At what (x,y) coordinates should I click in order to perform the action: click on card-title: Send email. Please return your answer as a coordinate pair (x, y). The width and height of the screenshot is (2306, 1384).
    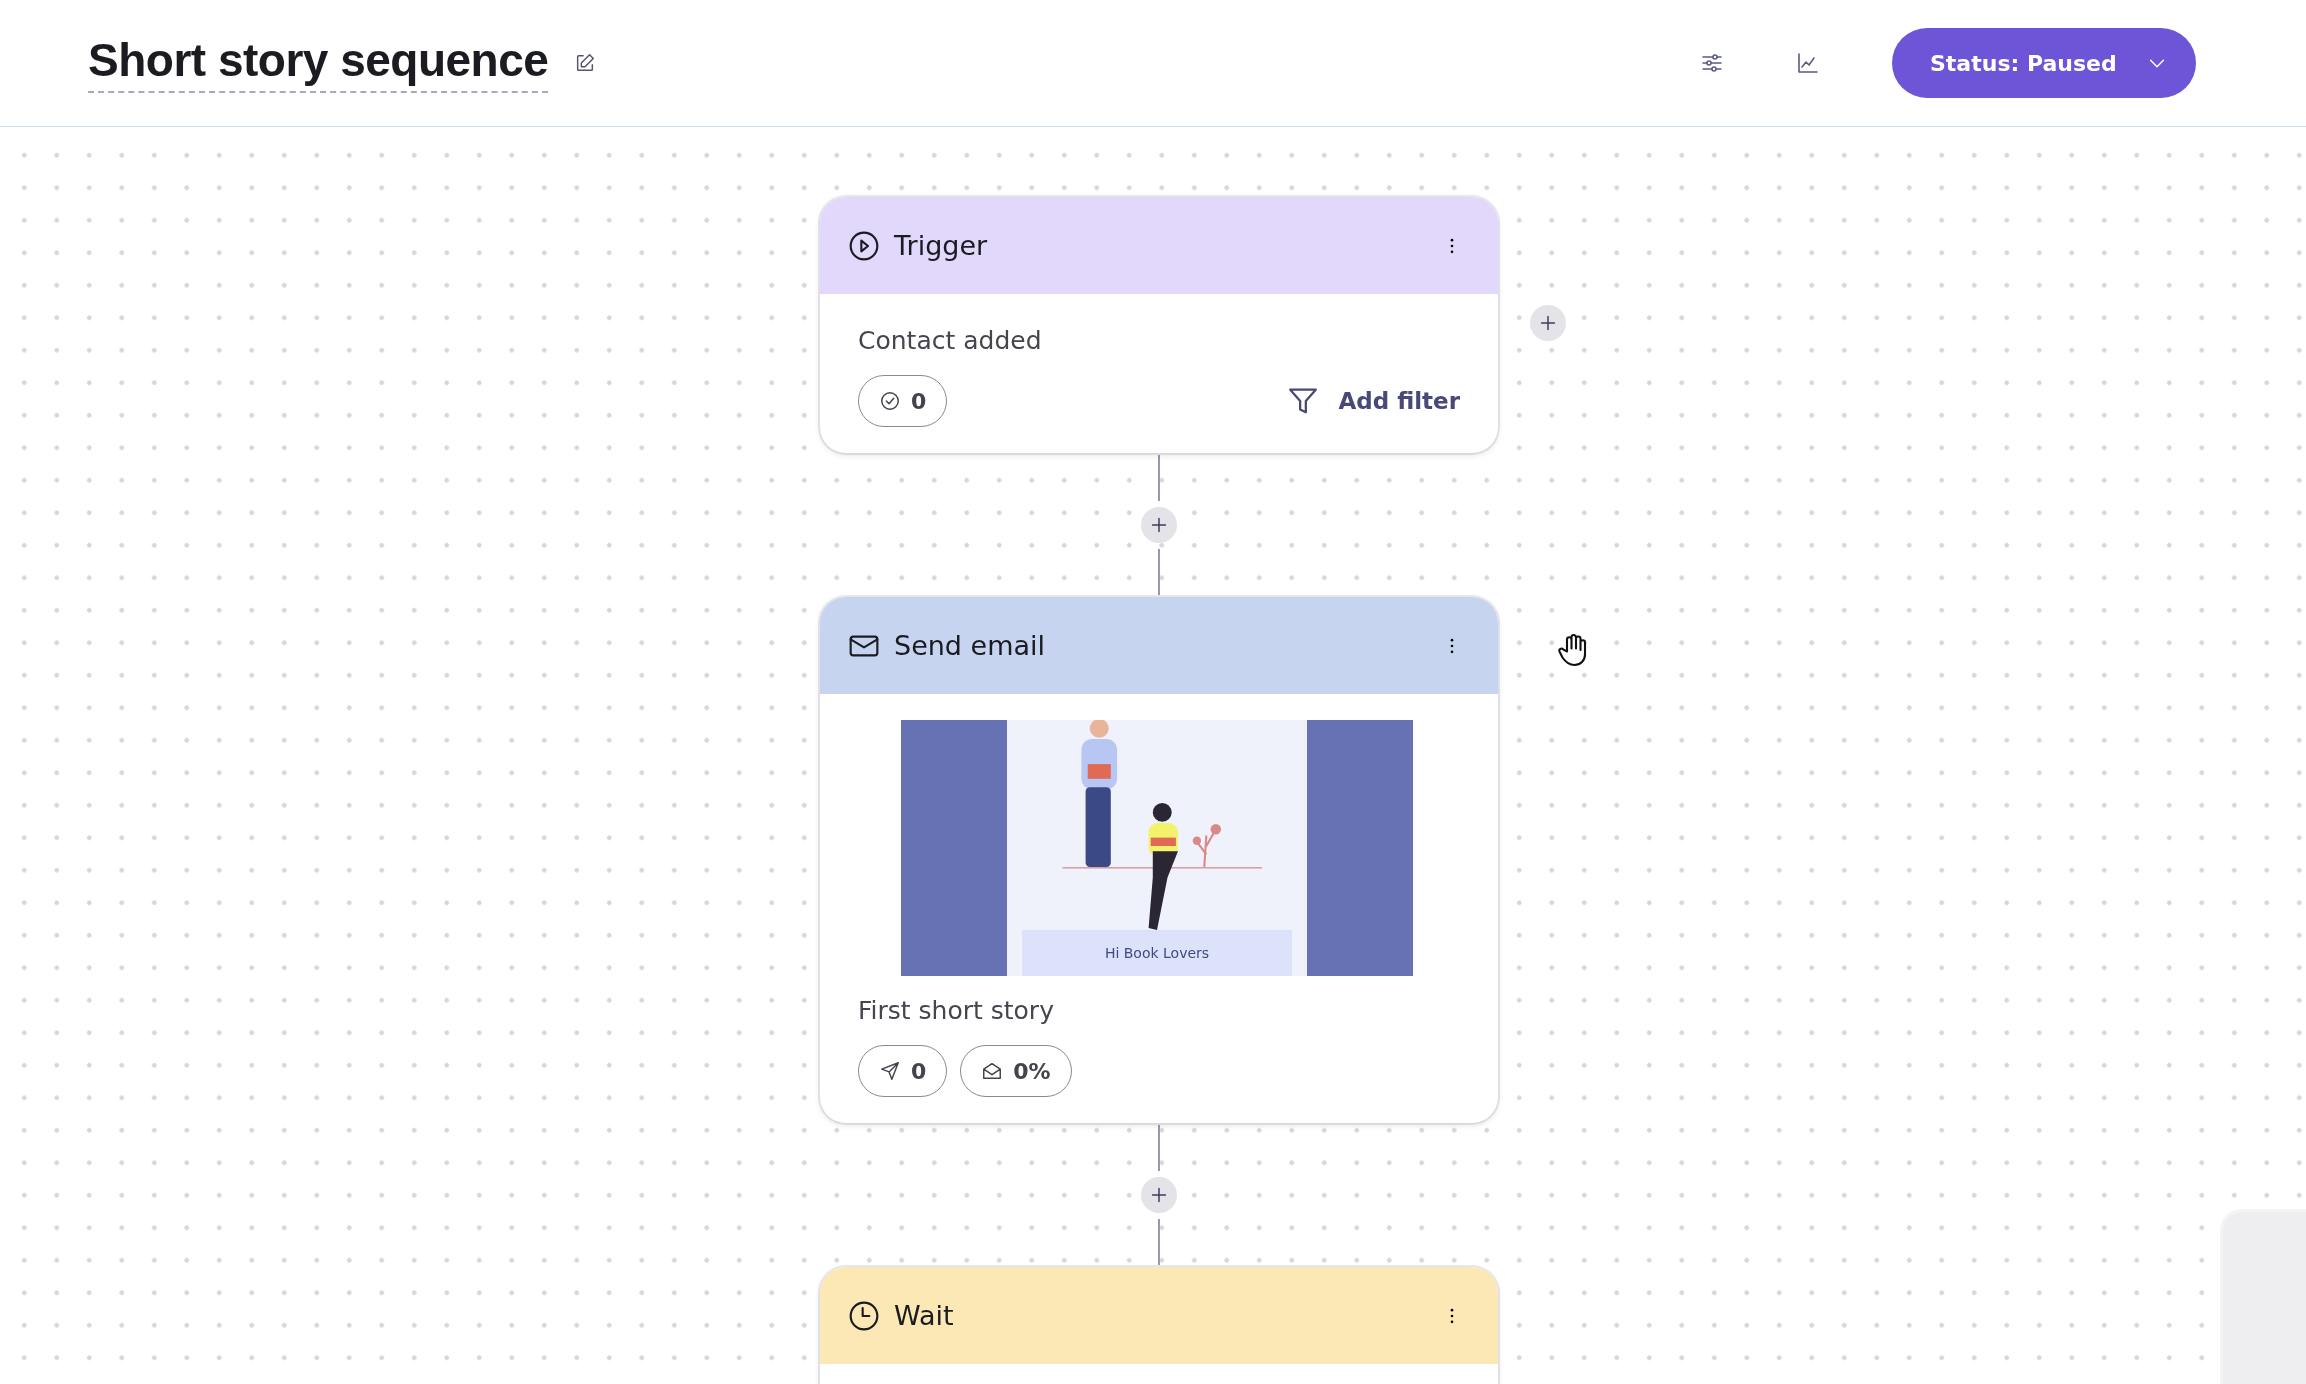
    Looking at the image, I should click on (970, 645).